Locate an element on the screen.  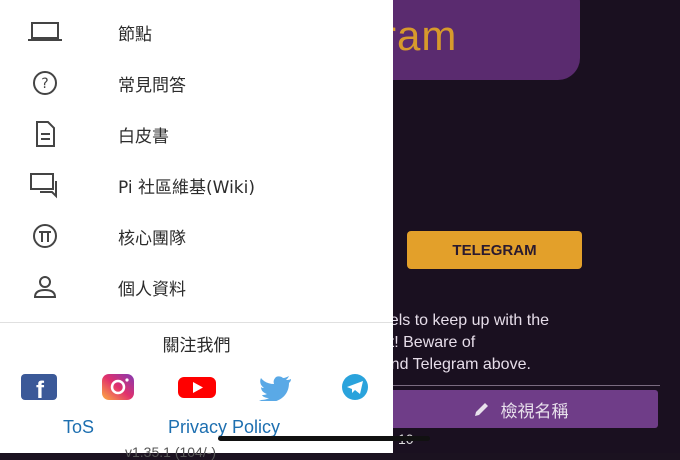
menu-item-label: 常見問答 is located at coordinates (152, 85).